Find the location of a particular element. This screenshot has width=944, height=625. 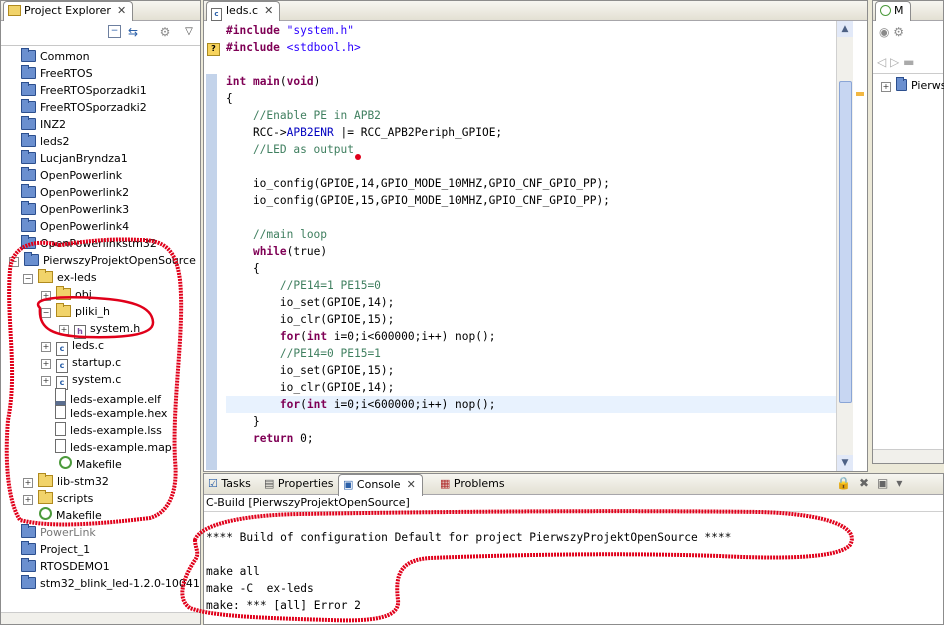

tree-item-file: + c startup.c is located at coordinates (81, 363).